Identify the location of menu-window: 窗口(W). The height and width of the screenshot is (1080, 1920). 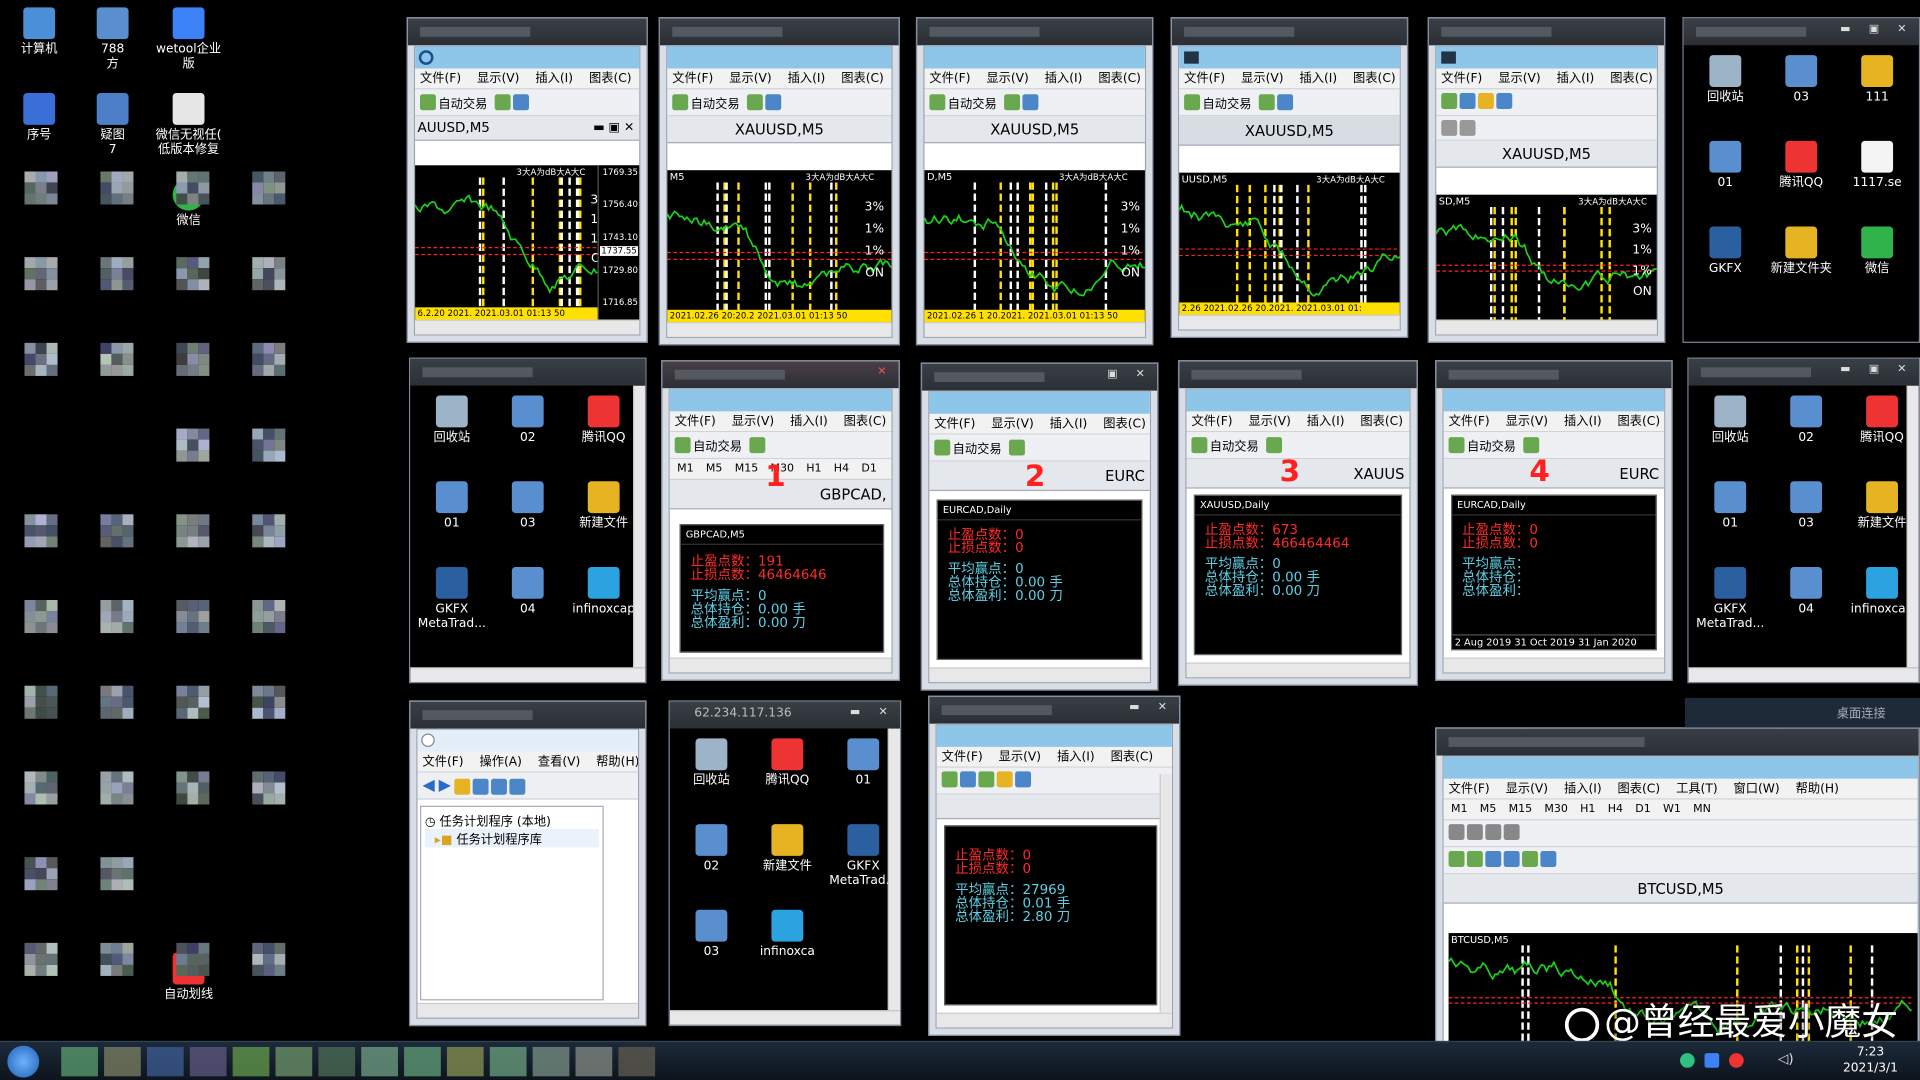
(1757, 788).